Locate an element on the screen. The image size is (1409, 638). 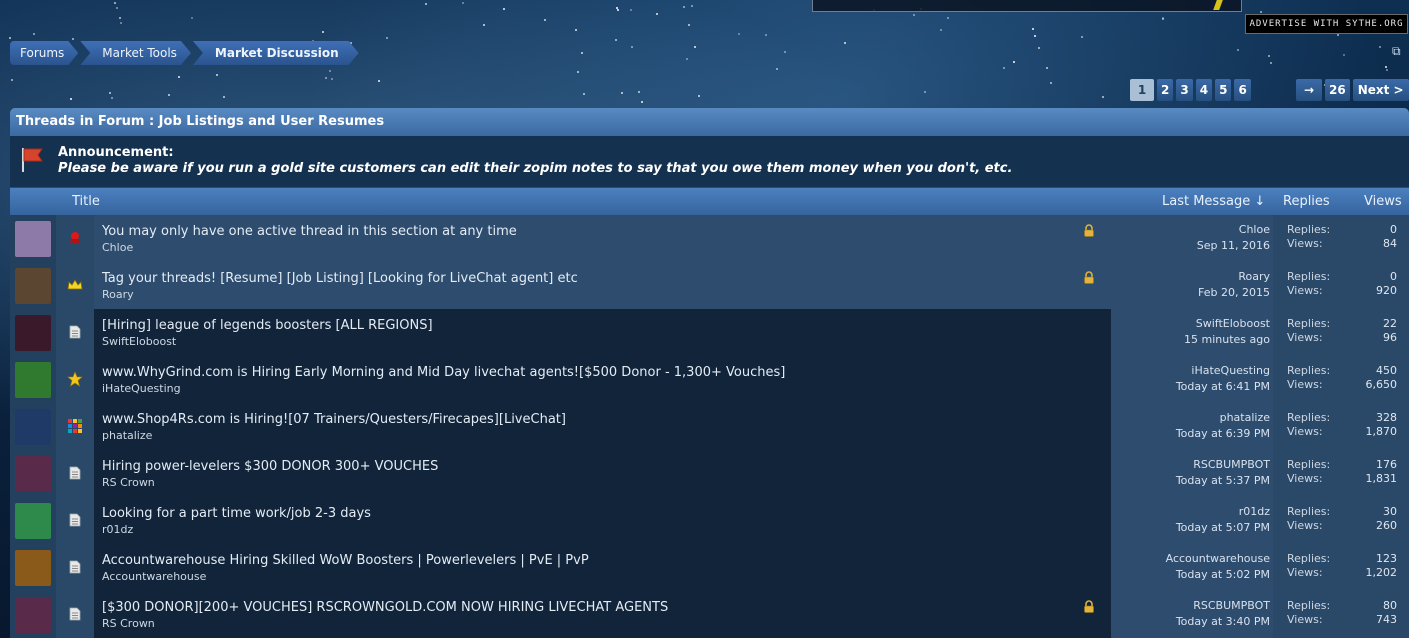
last-message-cell: RSCBUMPBOT Today at 3:40 PM is located at coordinates (1192, 614).